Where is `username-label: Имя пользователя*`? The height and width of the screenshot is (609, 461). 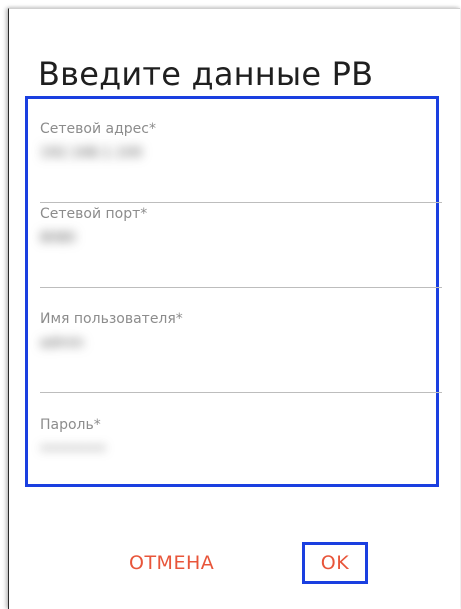
username-label: Имя пользователя* is located at coordinates (111, 319).